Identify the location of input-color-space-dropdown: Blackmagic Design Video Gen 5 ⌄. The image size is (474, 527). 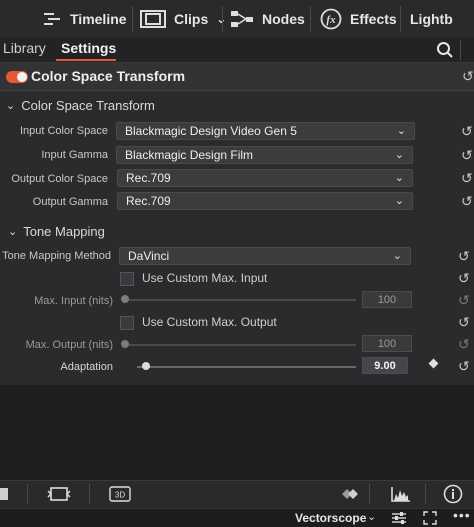
(265, 131).